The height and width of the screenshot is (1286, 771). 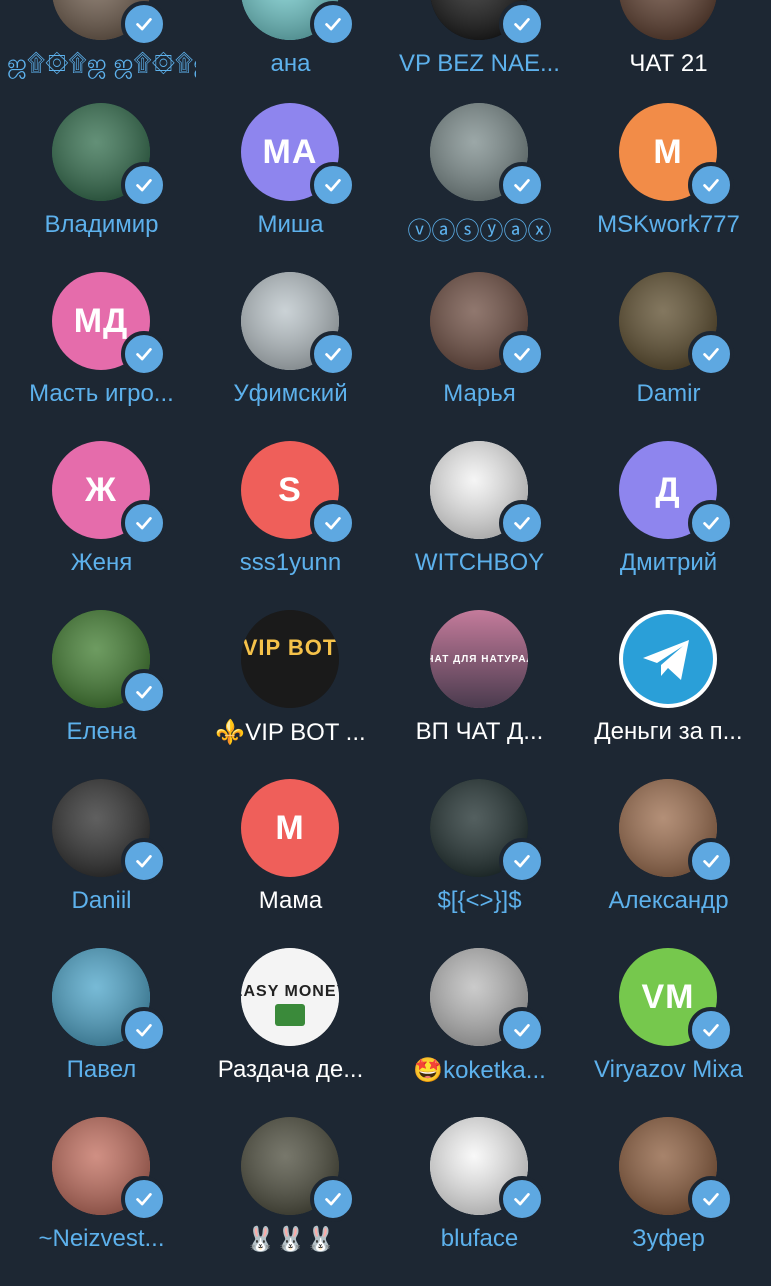 What do you see at coordinates (668, 63) in the screenshot?
I see `contact-name: ЧАТ 21` at bounding box center [668, 63].